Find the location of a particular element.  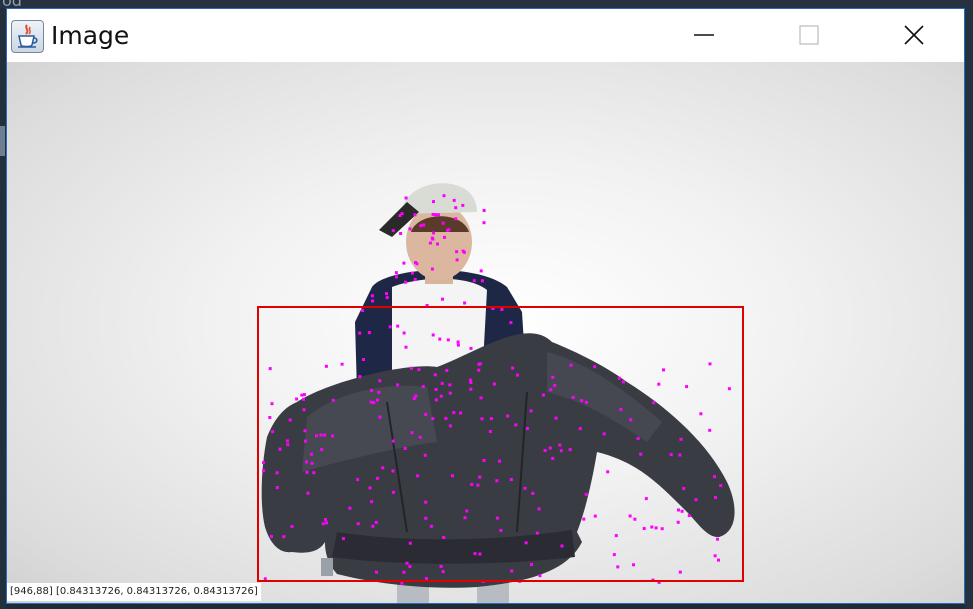

maximize-button is located at coordinates (809, 35).